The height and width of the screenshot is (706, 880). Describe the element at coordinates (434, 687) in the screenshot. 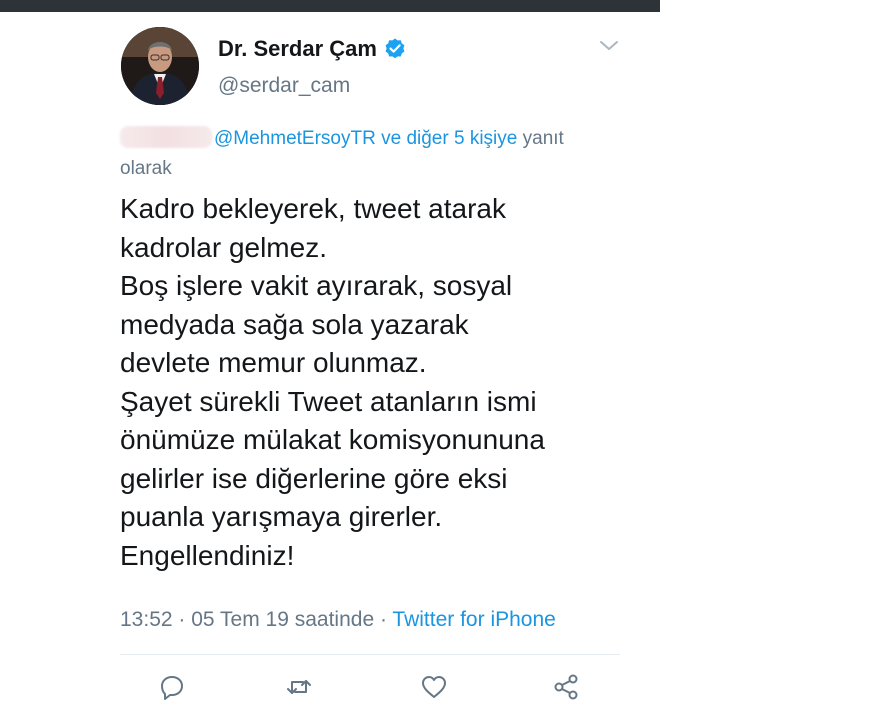

I see `heart-icon` at that location.